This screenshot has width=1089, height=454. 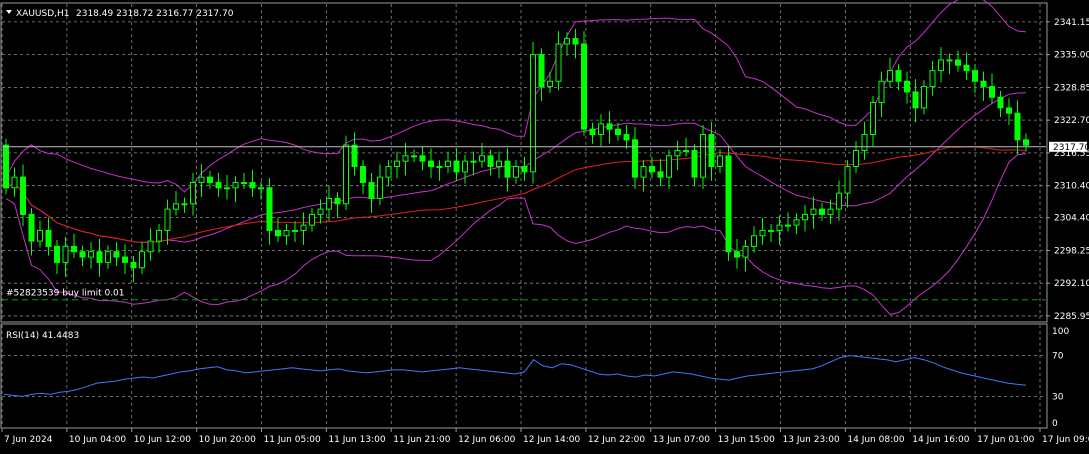 What do you see at coordinates (421, 440) in the screenshot?
I see `time-tick-label: 11 Jun 21:00` at bounding box center [421, 440].